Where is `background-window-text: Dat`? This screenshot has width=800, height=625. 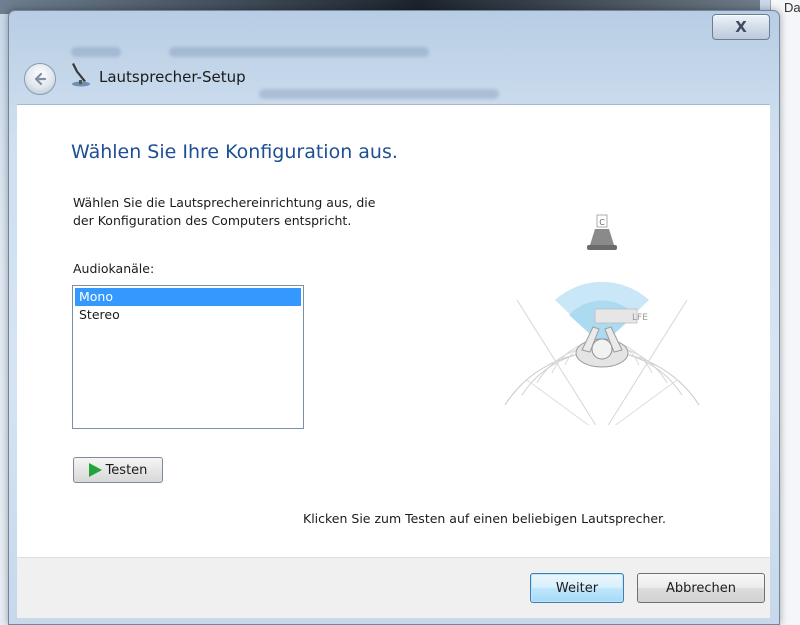 background-window-text: Dat is located at coordinates (792, 7).